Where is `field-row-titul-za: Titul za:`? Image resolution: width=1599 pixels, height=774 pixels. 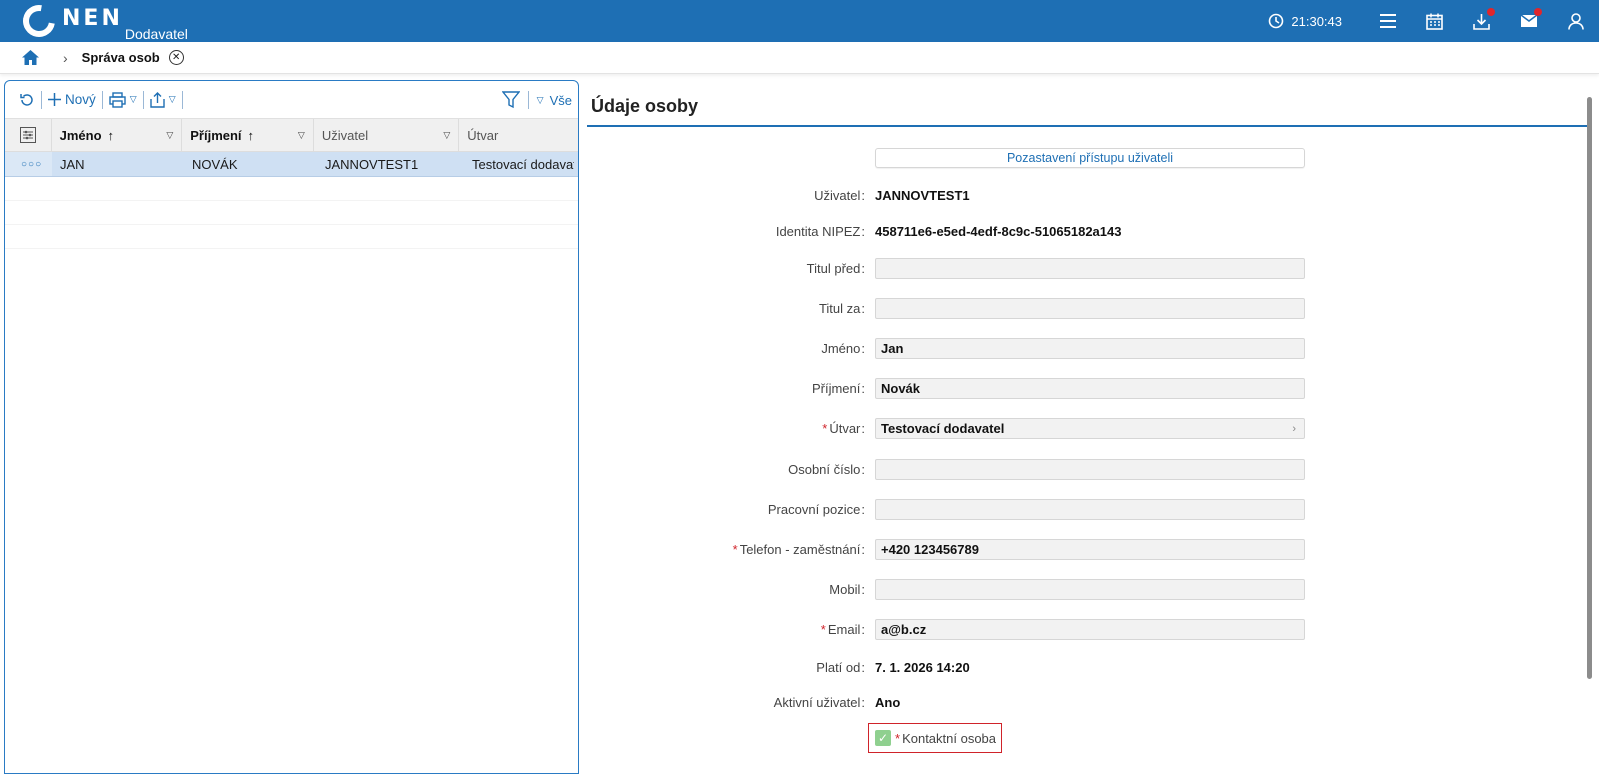
field-row-titul-za: Titul za: is located at coordinates (1087, 308).